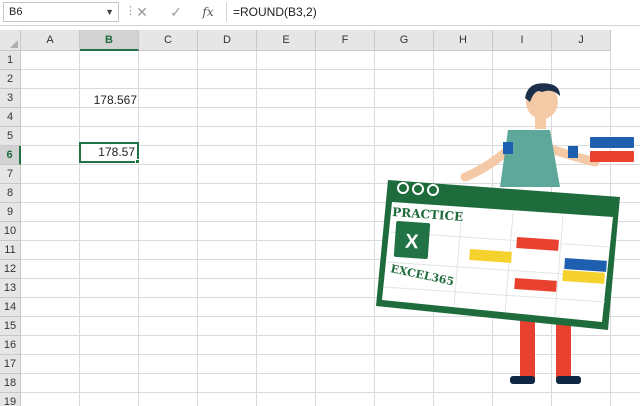 This screenshot has width=640, height=406. What do you see at coordinates (208, 12) in the screenshot?
I see `insert-function-icon: fx` at bounding box center [208, 12].